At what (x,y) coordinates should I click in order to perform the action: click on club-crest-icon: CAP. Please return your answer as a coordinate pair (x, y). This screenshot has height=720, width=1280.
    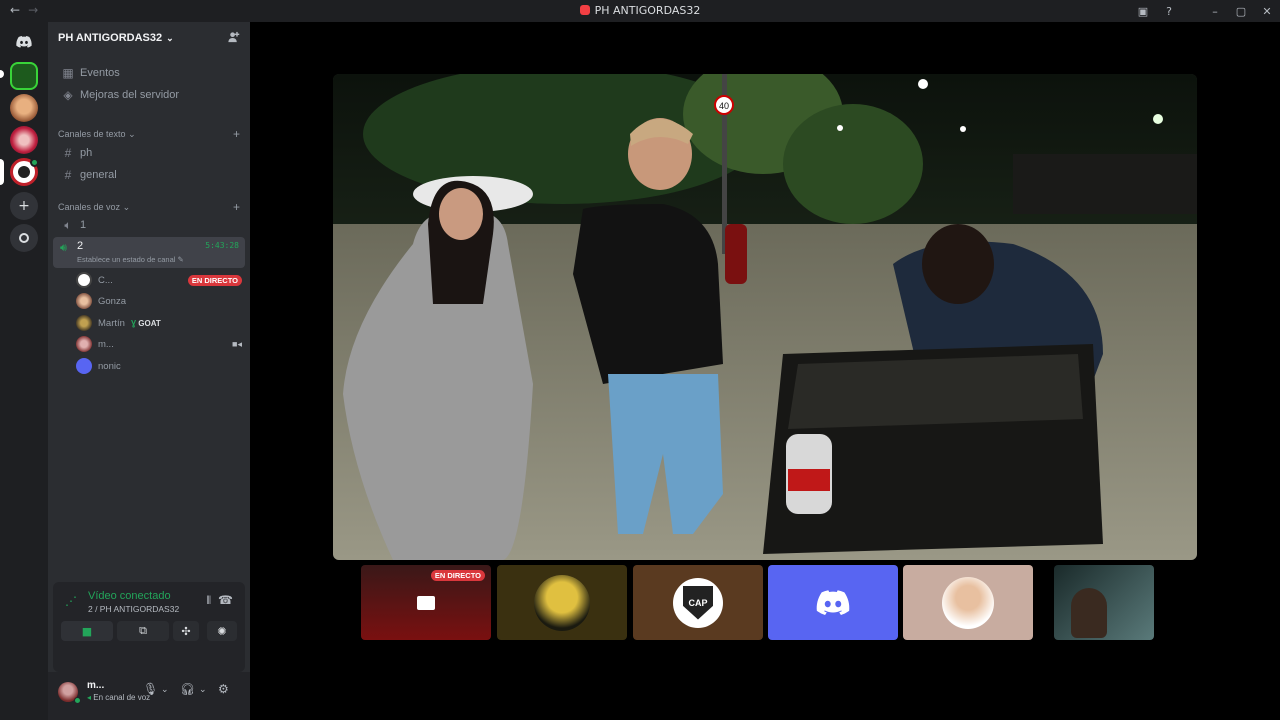
    Looking at the image, I should click on (698, 602).